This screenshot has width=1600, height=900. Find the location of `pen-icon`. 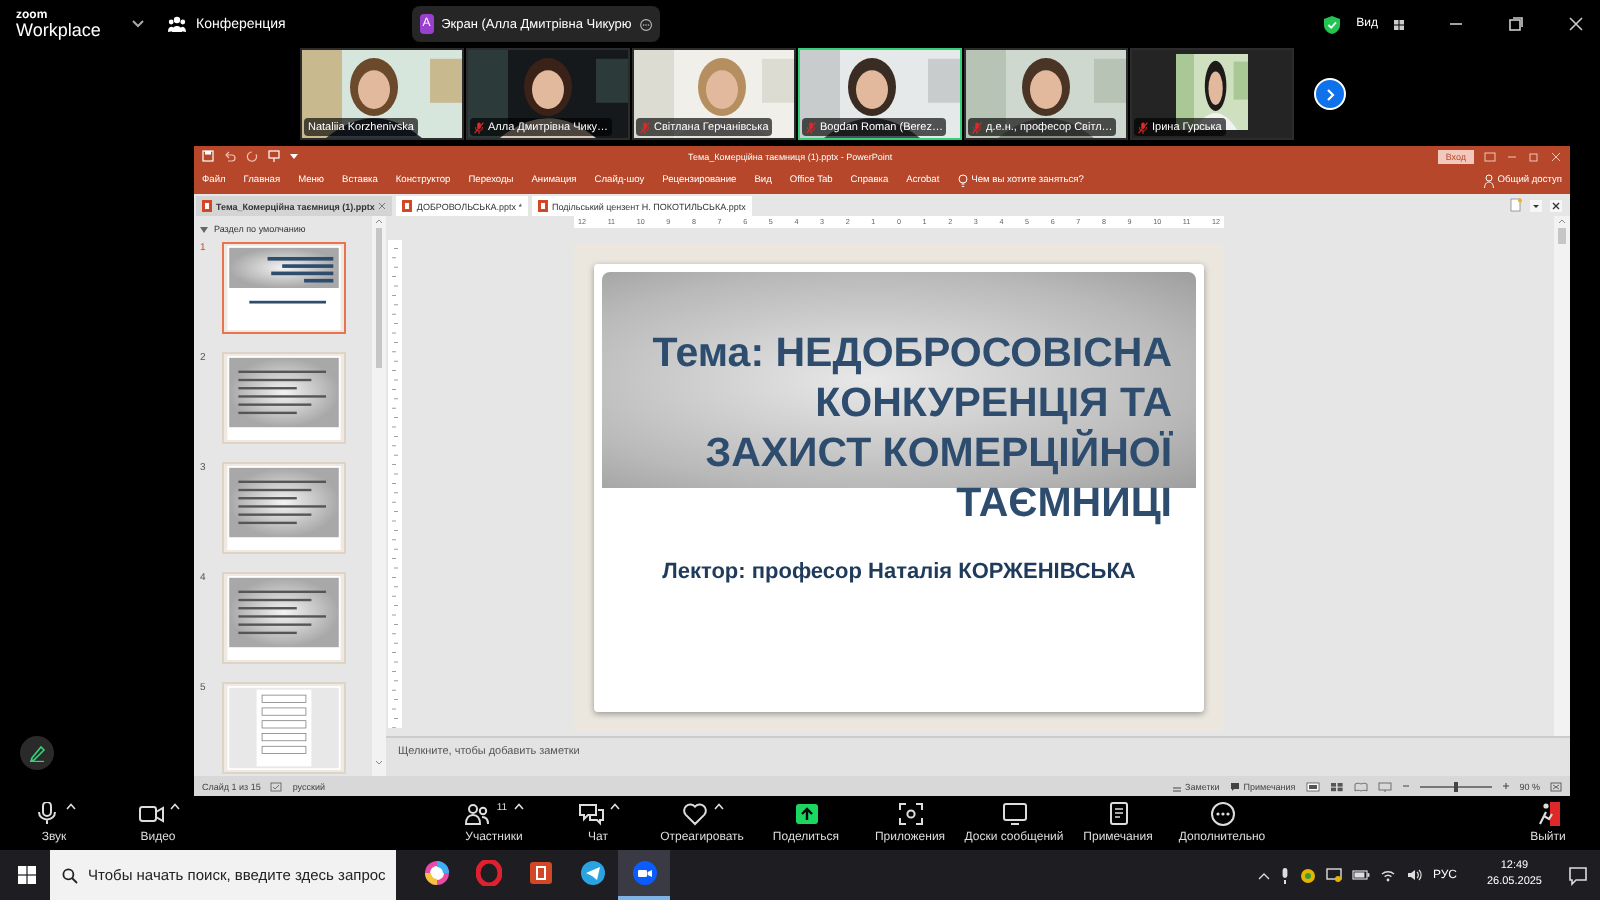

pen-icon is located at coordinates (37, 753).